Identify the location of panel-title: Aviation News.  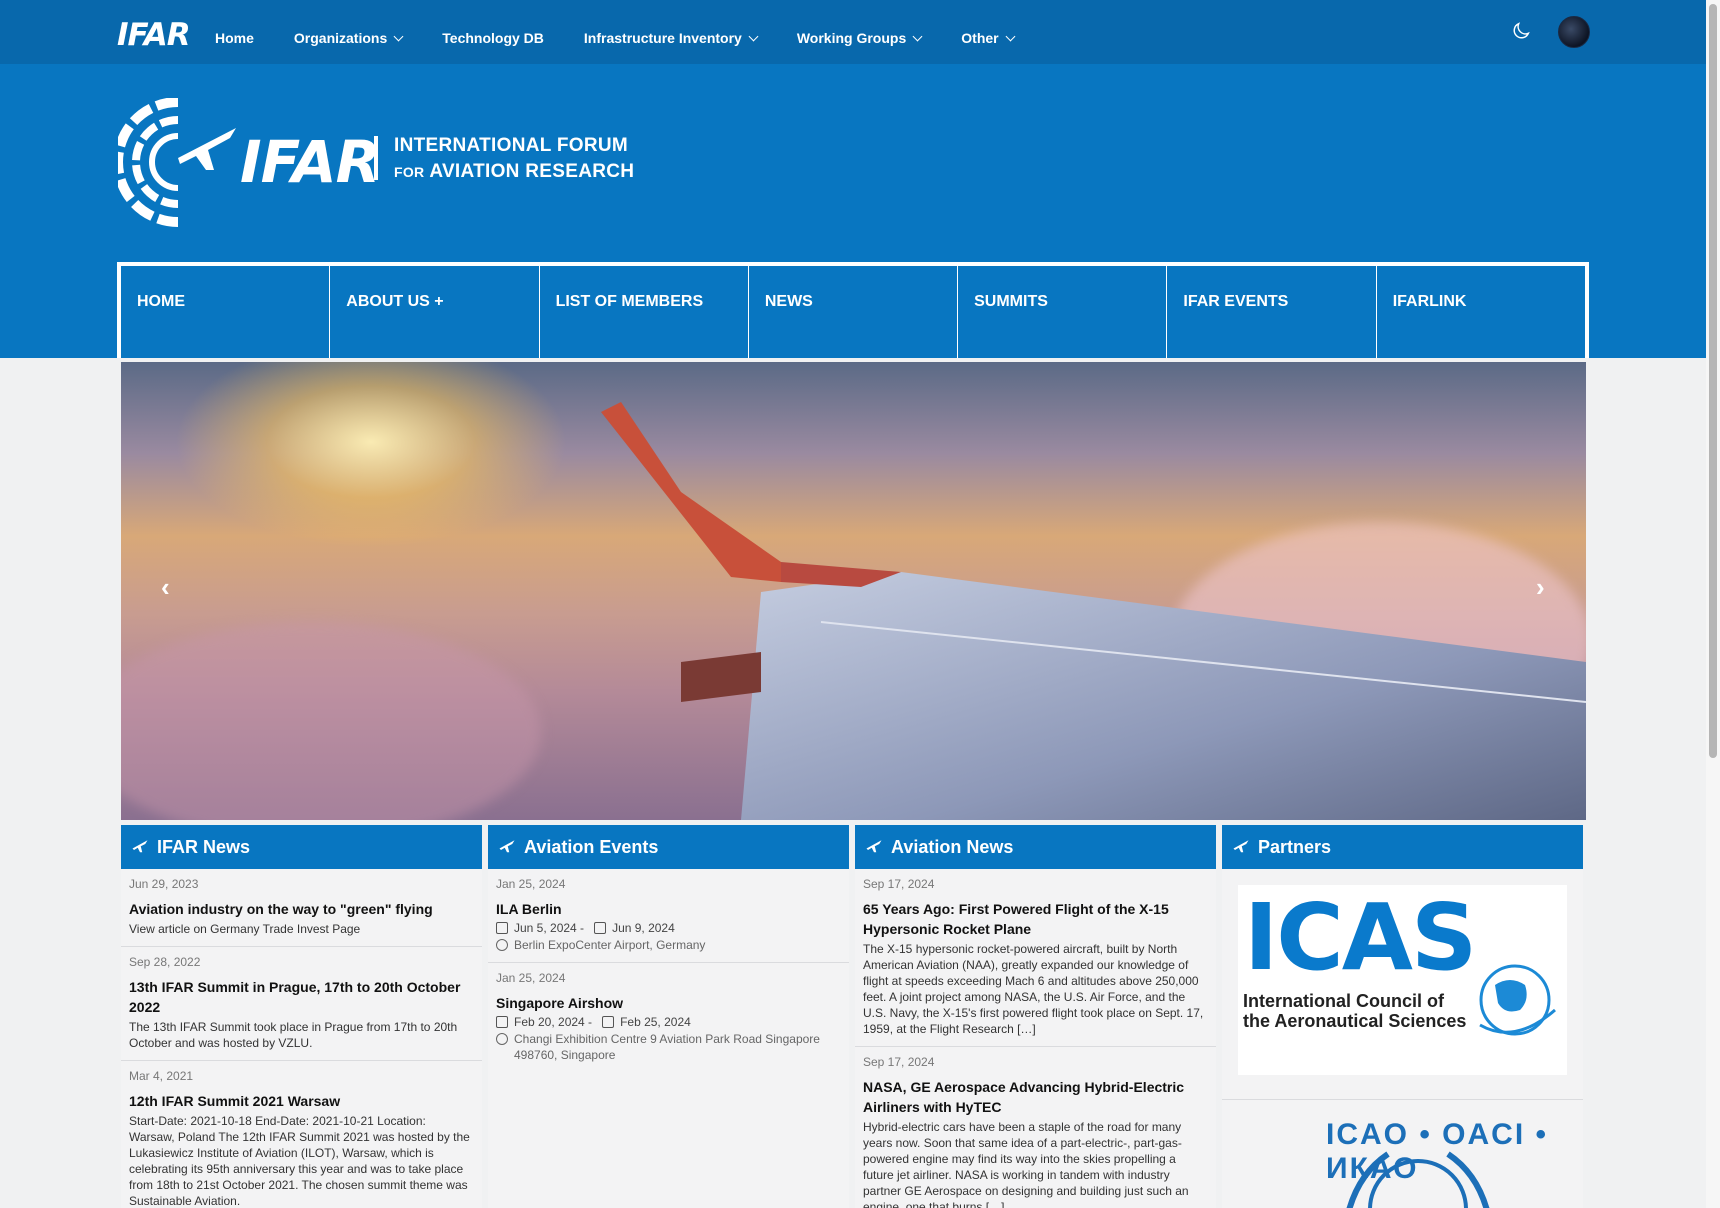
(952, 846).